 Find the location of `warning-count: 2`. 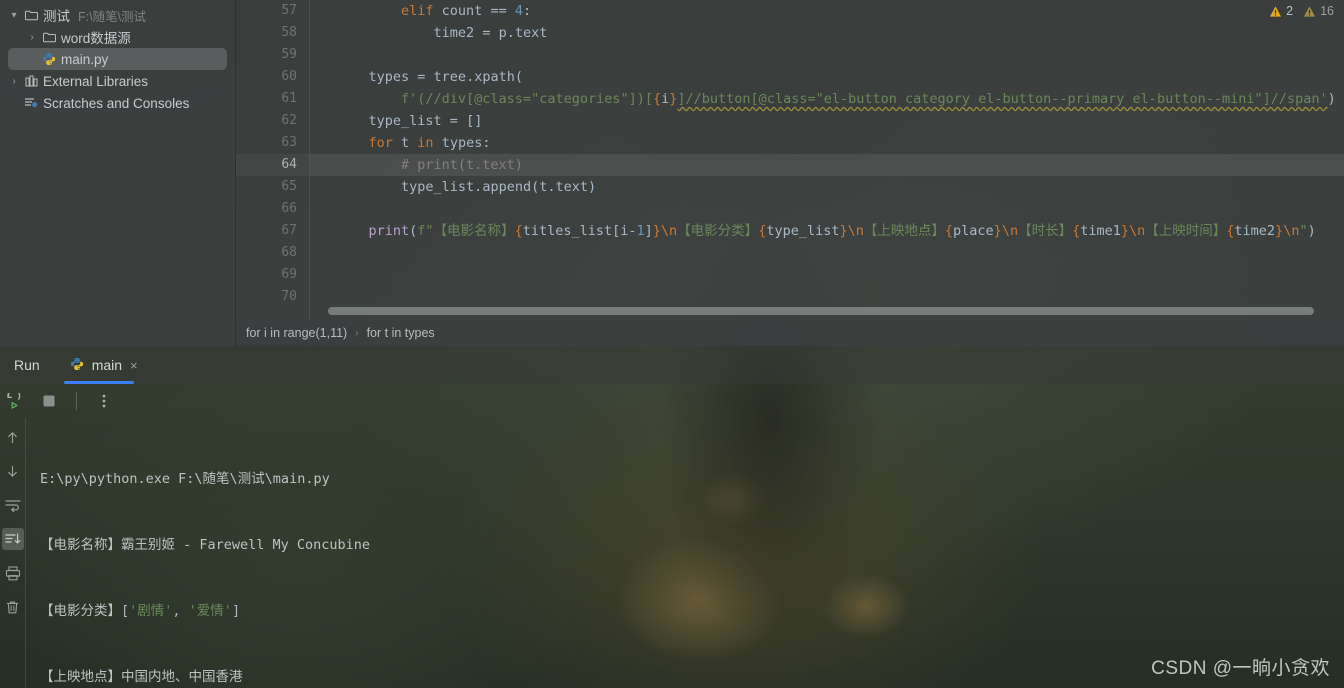

warning-count: 2 is located at coordinates (1290, 11).